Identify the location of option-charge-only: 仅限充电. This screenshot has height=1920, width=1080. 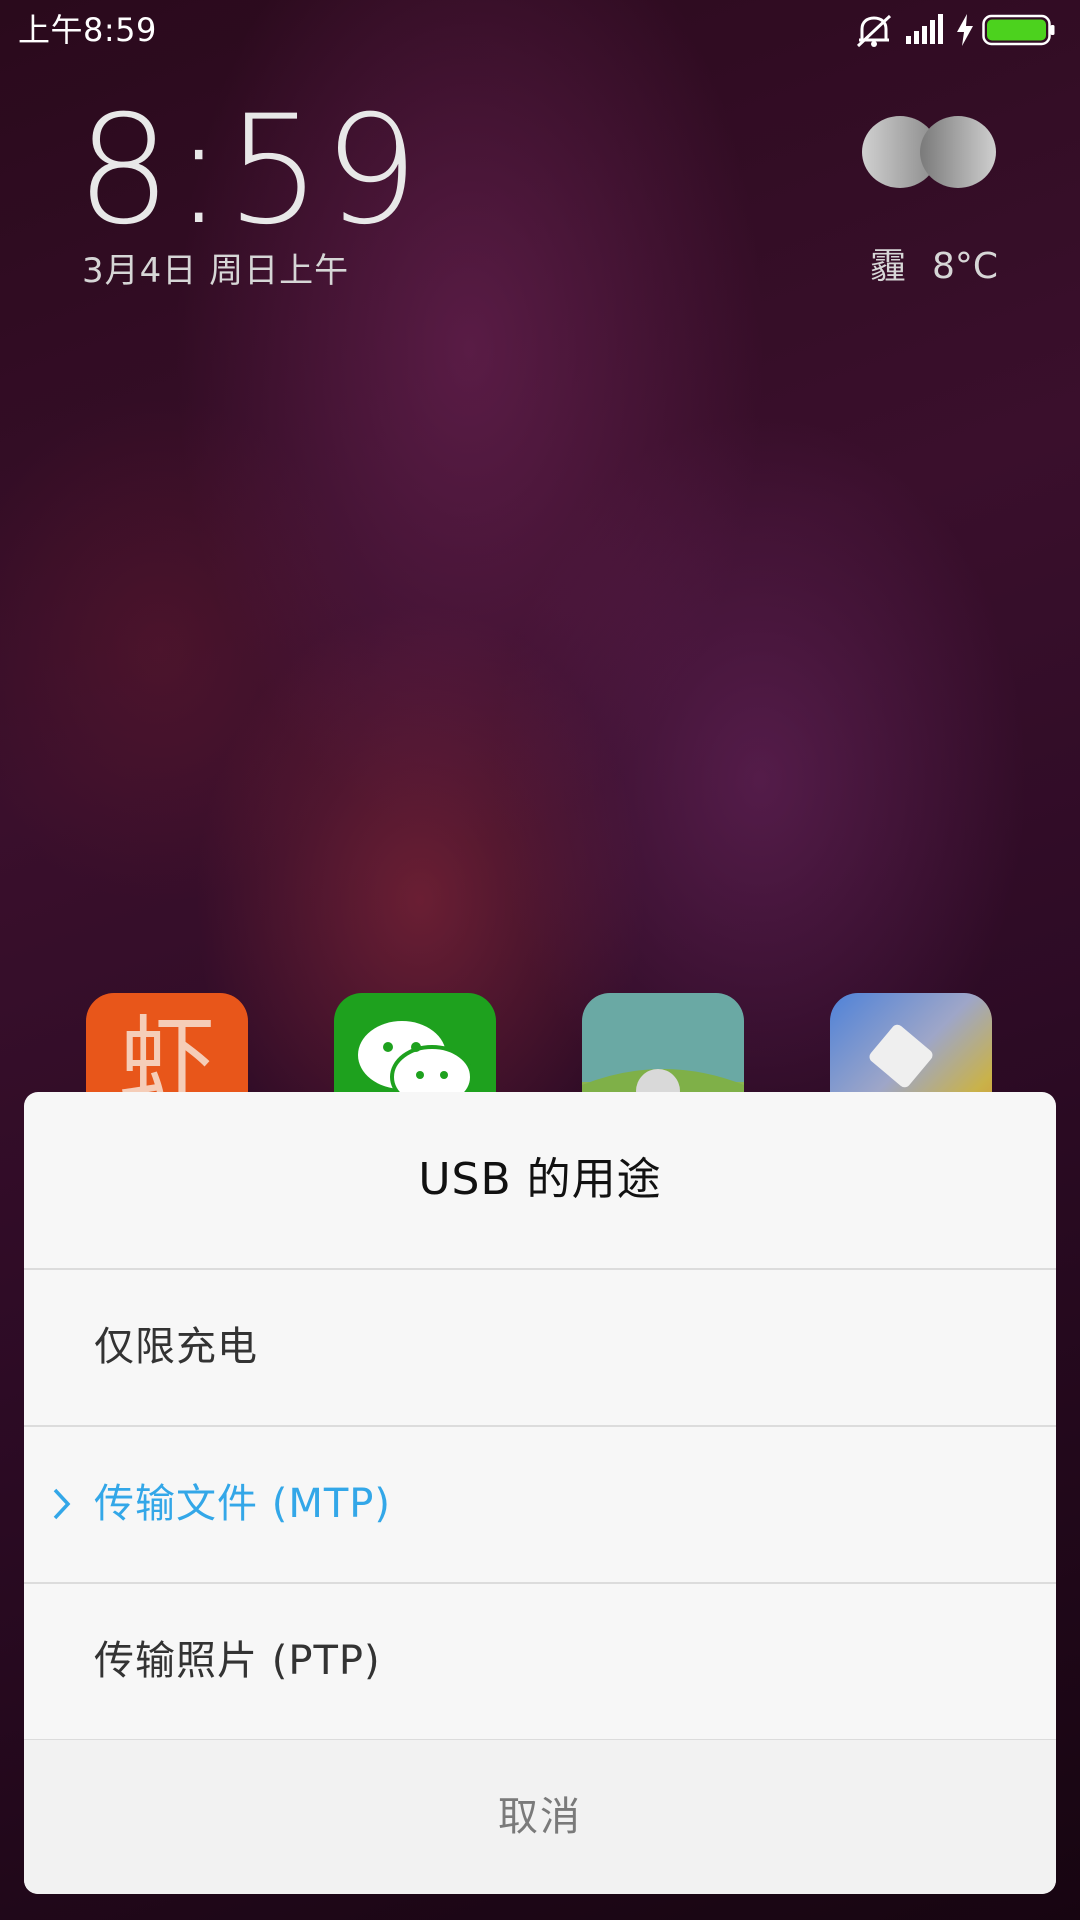
(540, 1347).